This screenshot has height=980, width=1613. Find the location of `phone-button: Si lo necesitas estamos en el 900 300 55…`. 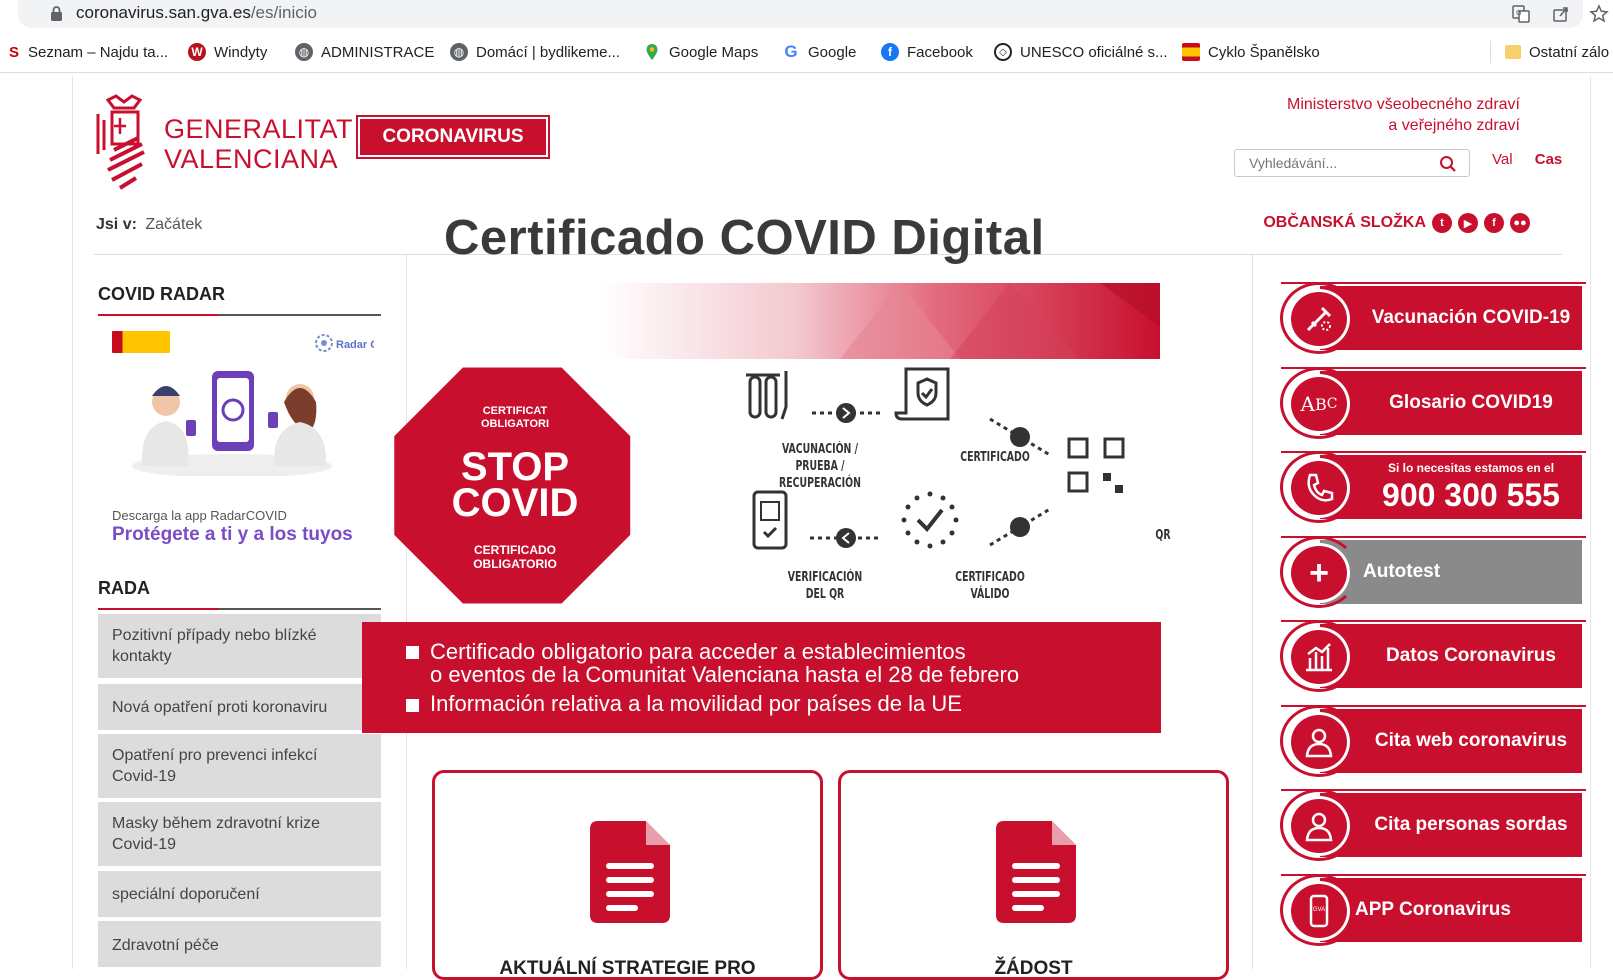

phone-button: Si lo necesitas estamos en el 900 300 55… is located at coordinates (1433, 488).